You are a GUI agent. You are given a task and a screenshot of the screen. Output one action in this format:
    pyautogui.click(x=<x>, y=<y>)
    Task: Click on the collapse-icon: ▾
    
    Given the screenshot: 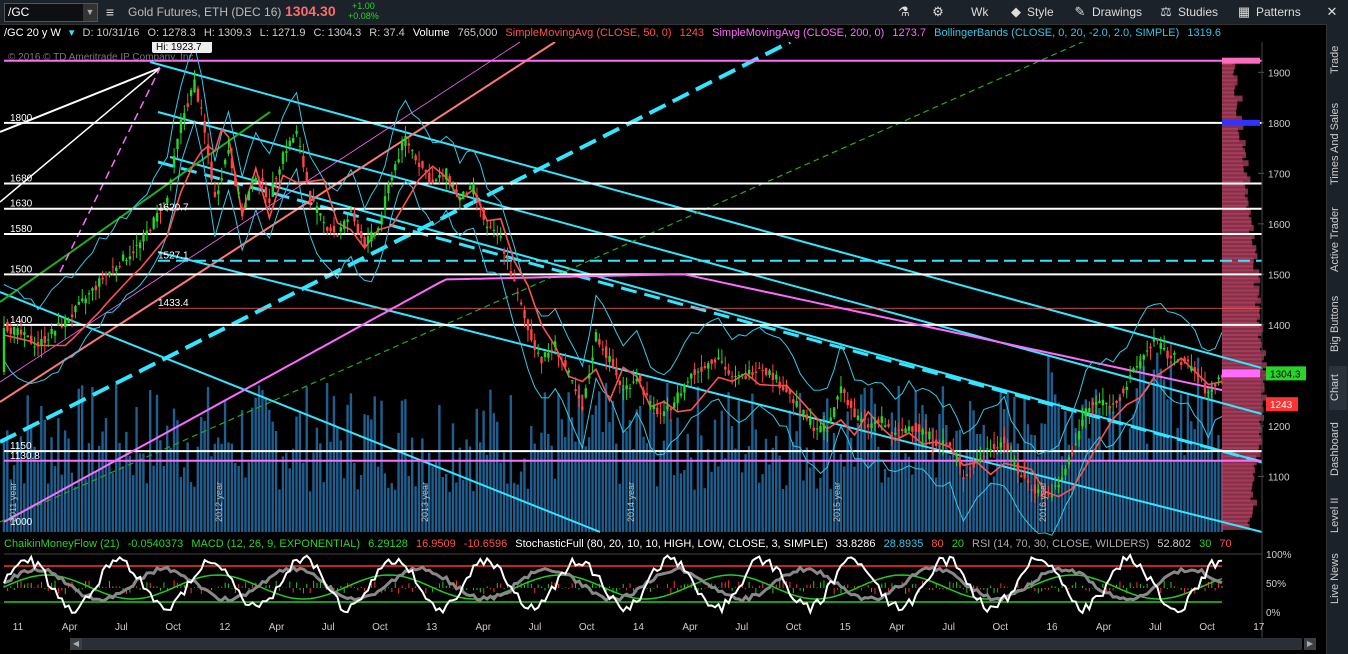 What is the action you would take?
    pyautogui.click(x=72, y=33)
    